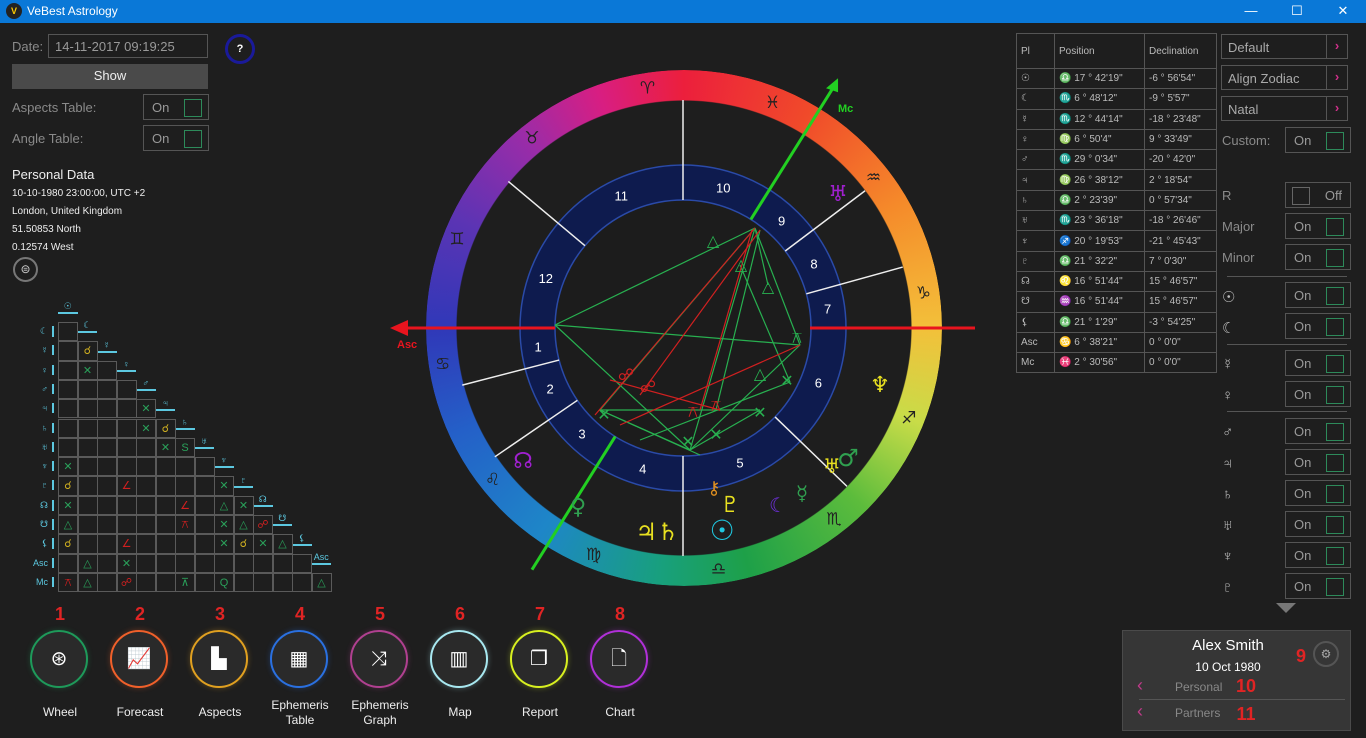 Image resolution: width=1366 pixels, height=738 pixels. Describe the element at coordinates (546, 278) in the screenshot. I see `house-number: 12` at that location.